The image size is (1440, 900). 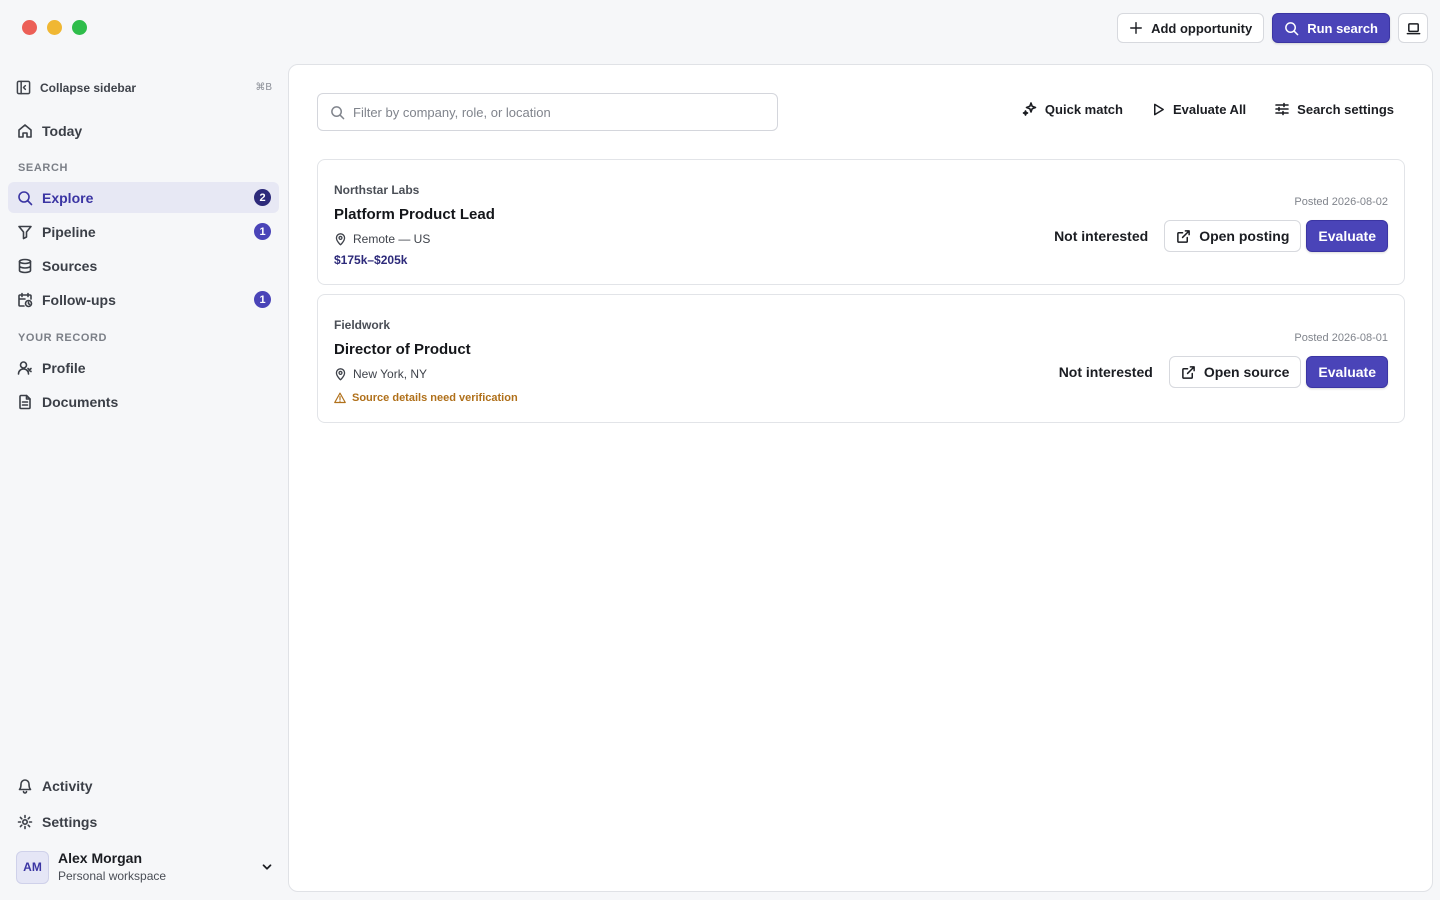 What do you see at coordinates (144, 87) in the screenshot?
I see `collapse-sidebar-button: Collapse sidebar ⌘B` at bounding box center [144, 87].